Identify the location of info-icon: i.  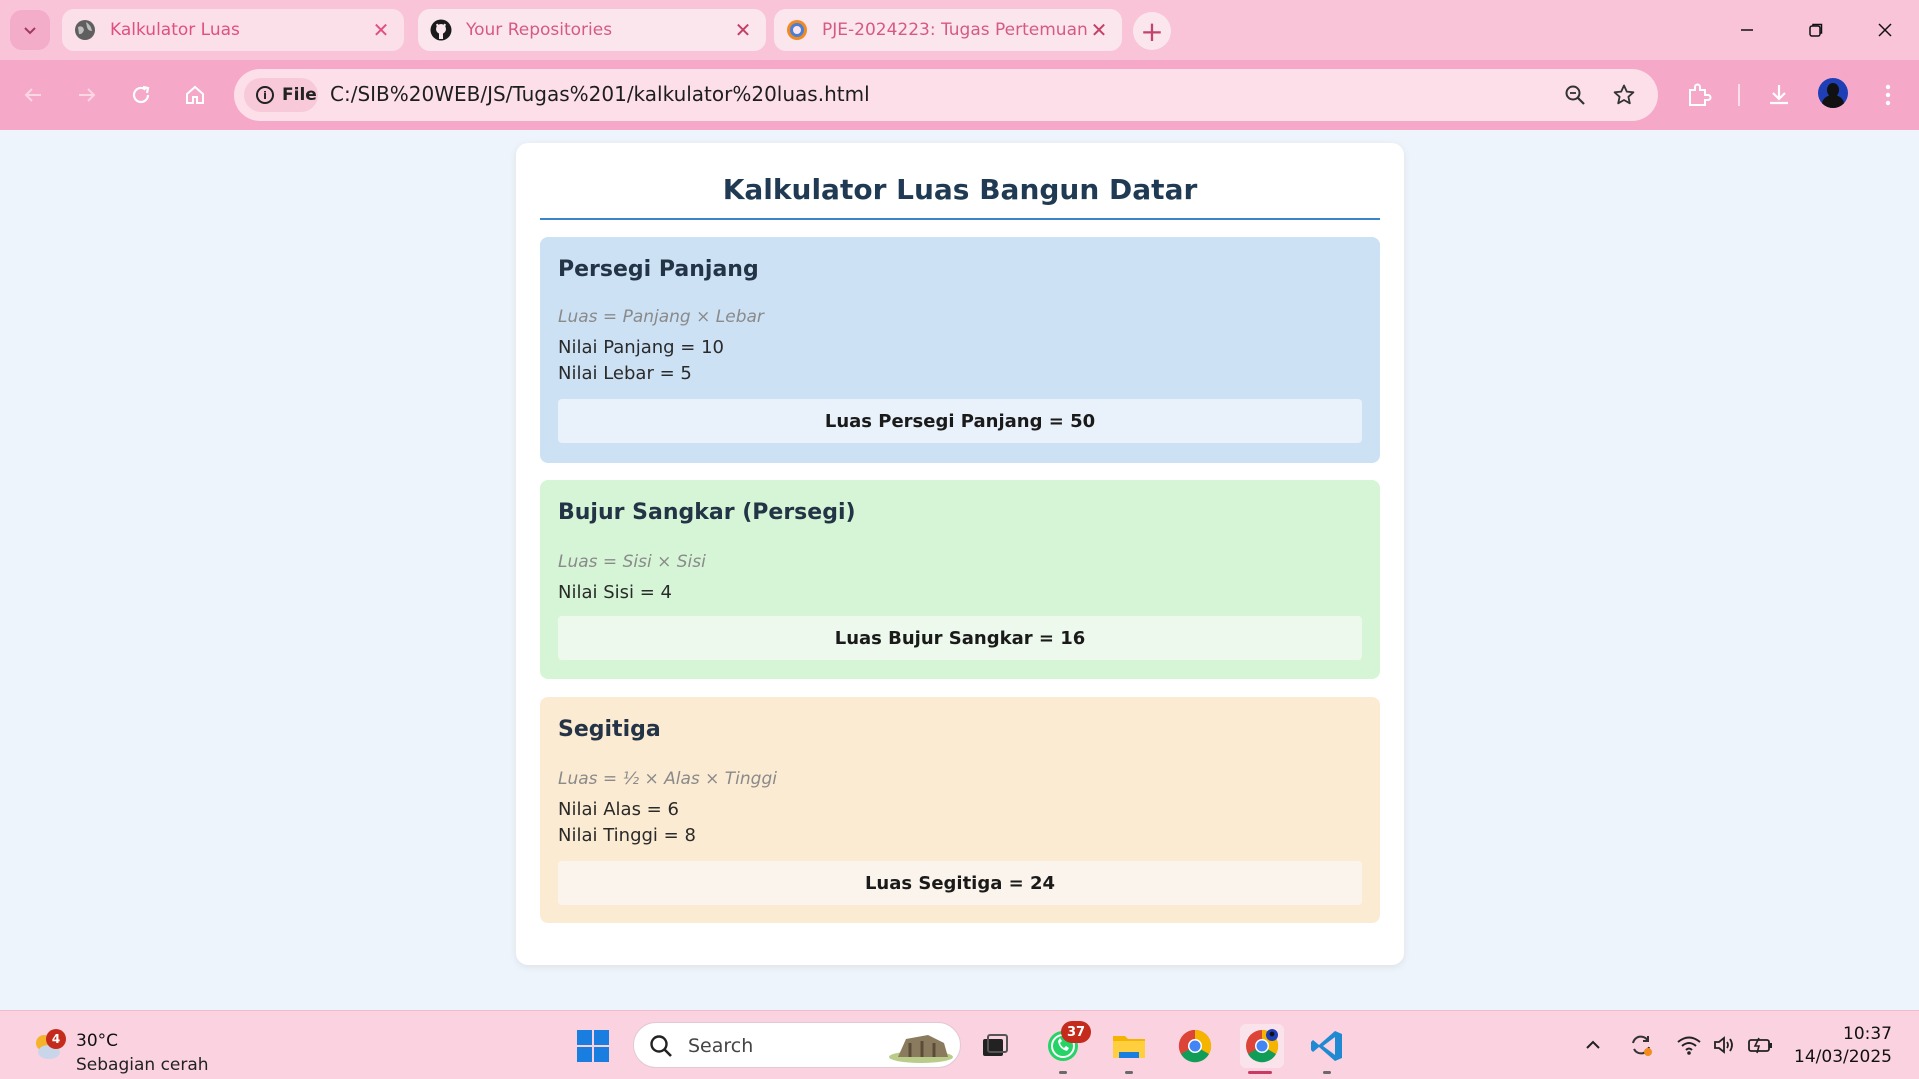
(265, 95).